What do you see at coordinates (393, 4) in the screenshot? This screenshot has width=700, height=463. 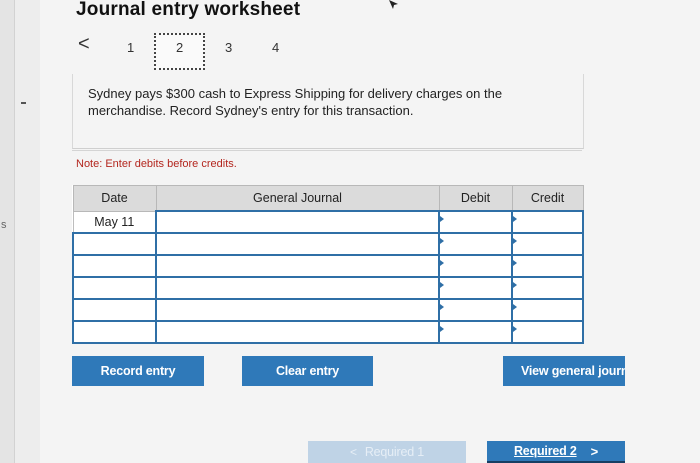 I see `mouse-cursor-icon` at bounding box center [393, 4].